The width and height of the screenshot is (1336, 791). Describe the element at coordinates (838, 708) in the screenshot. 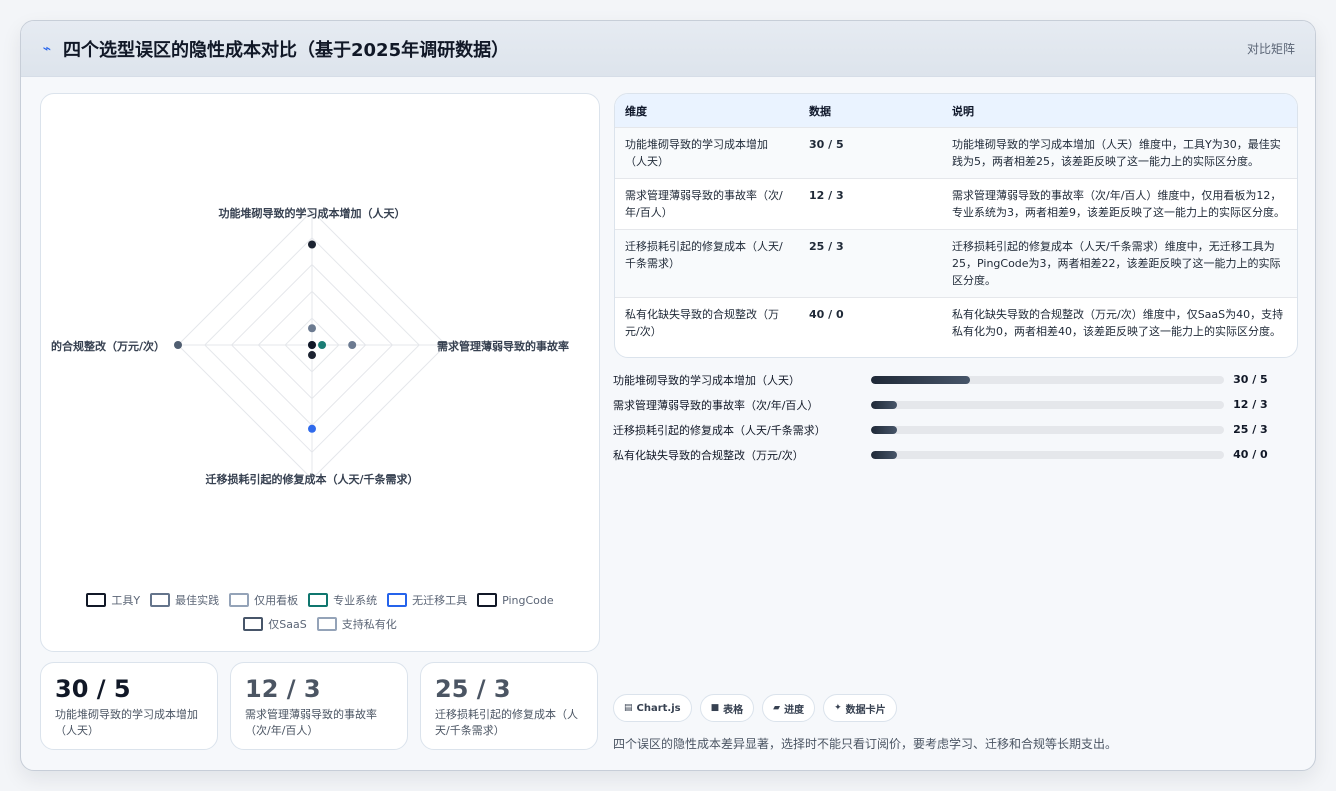

I see `card-icon: ✦` at that location.